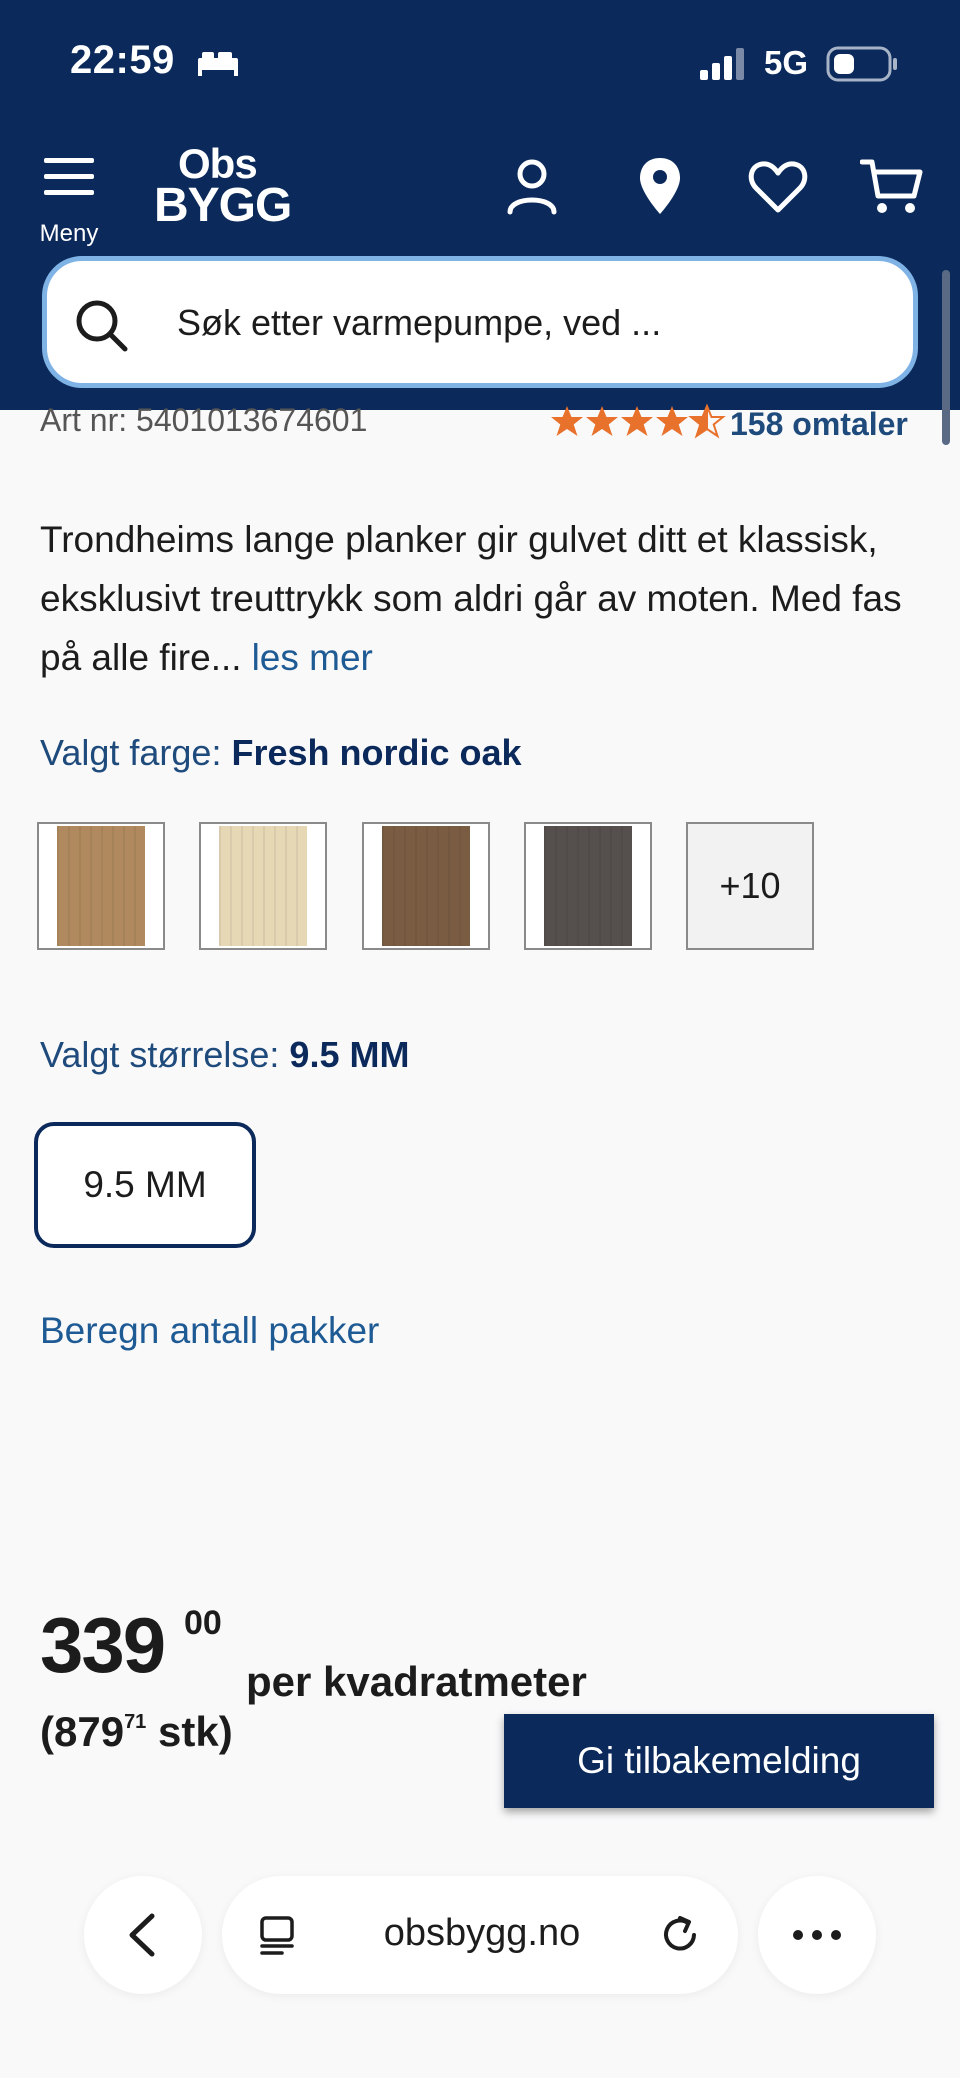 The height and width of the screenshot is (2078, 960). I want to click on search-bar, so click(480, 322).